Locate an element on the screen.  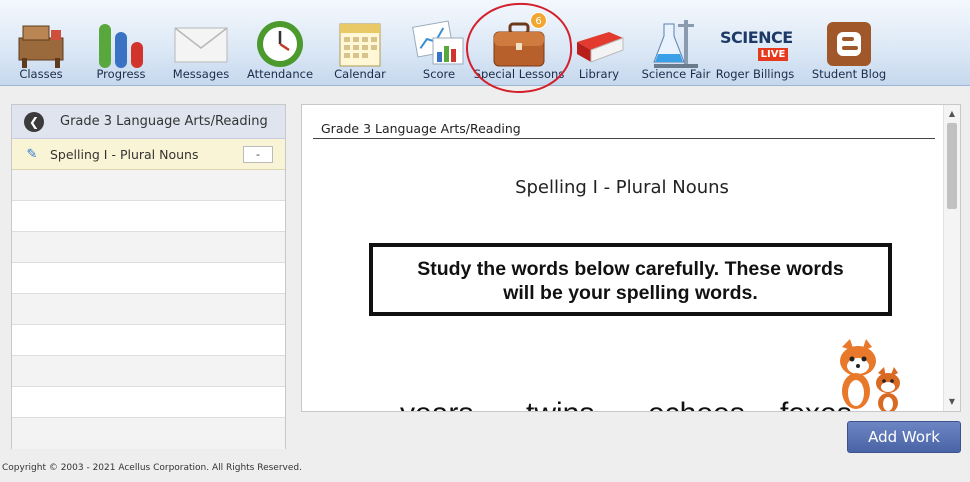
toolbar-student-blog: Student Blog is located at coordinates (849, 47).